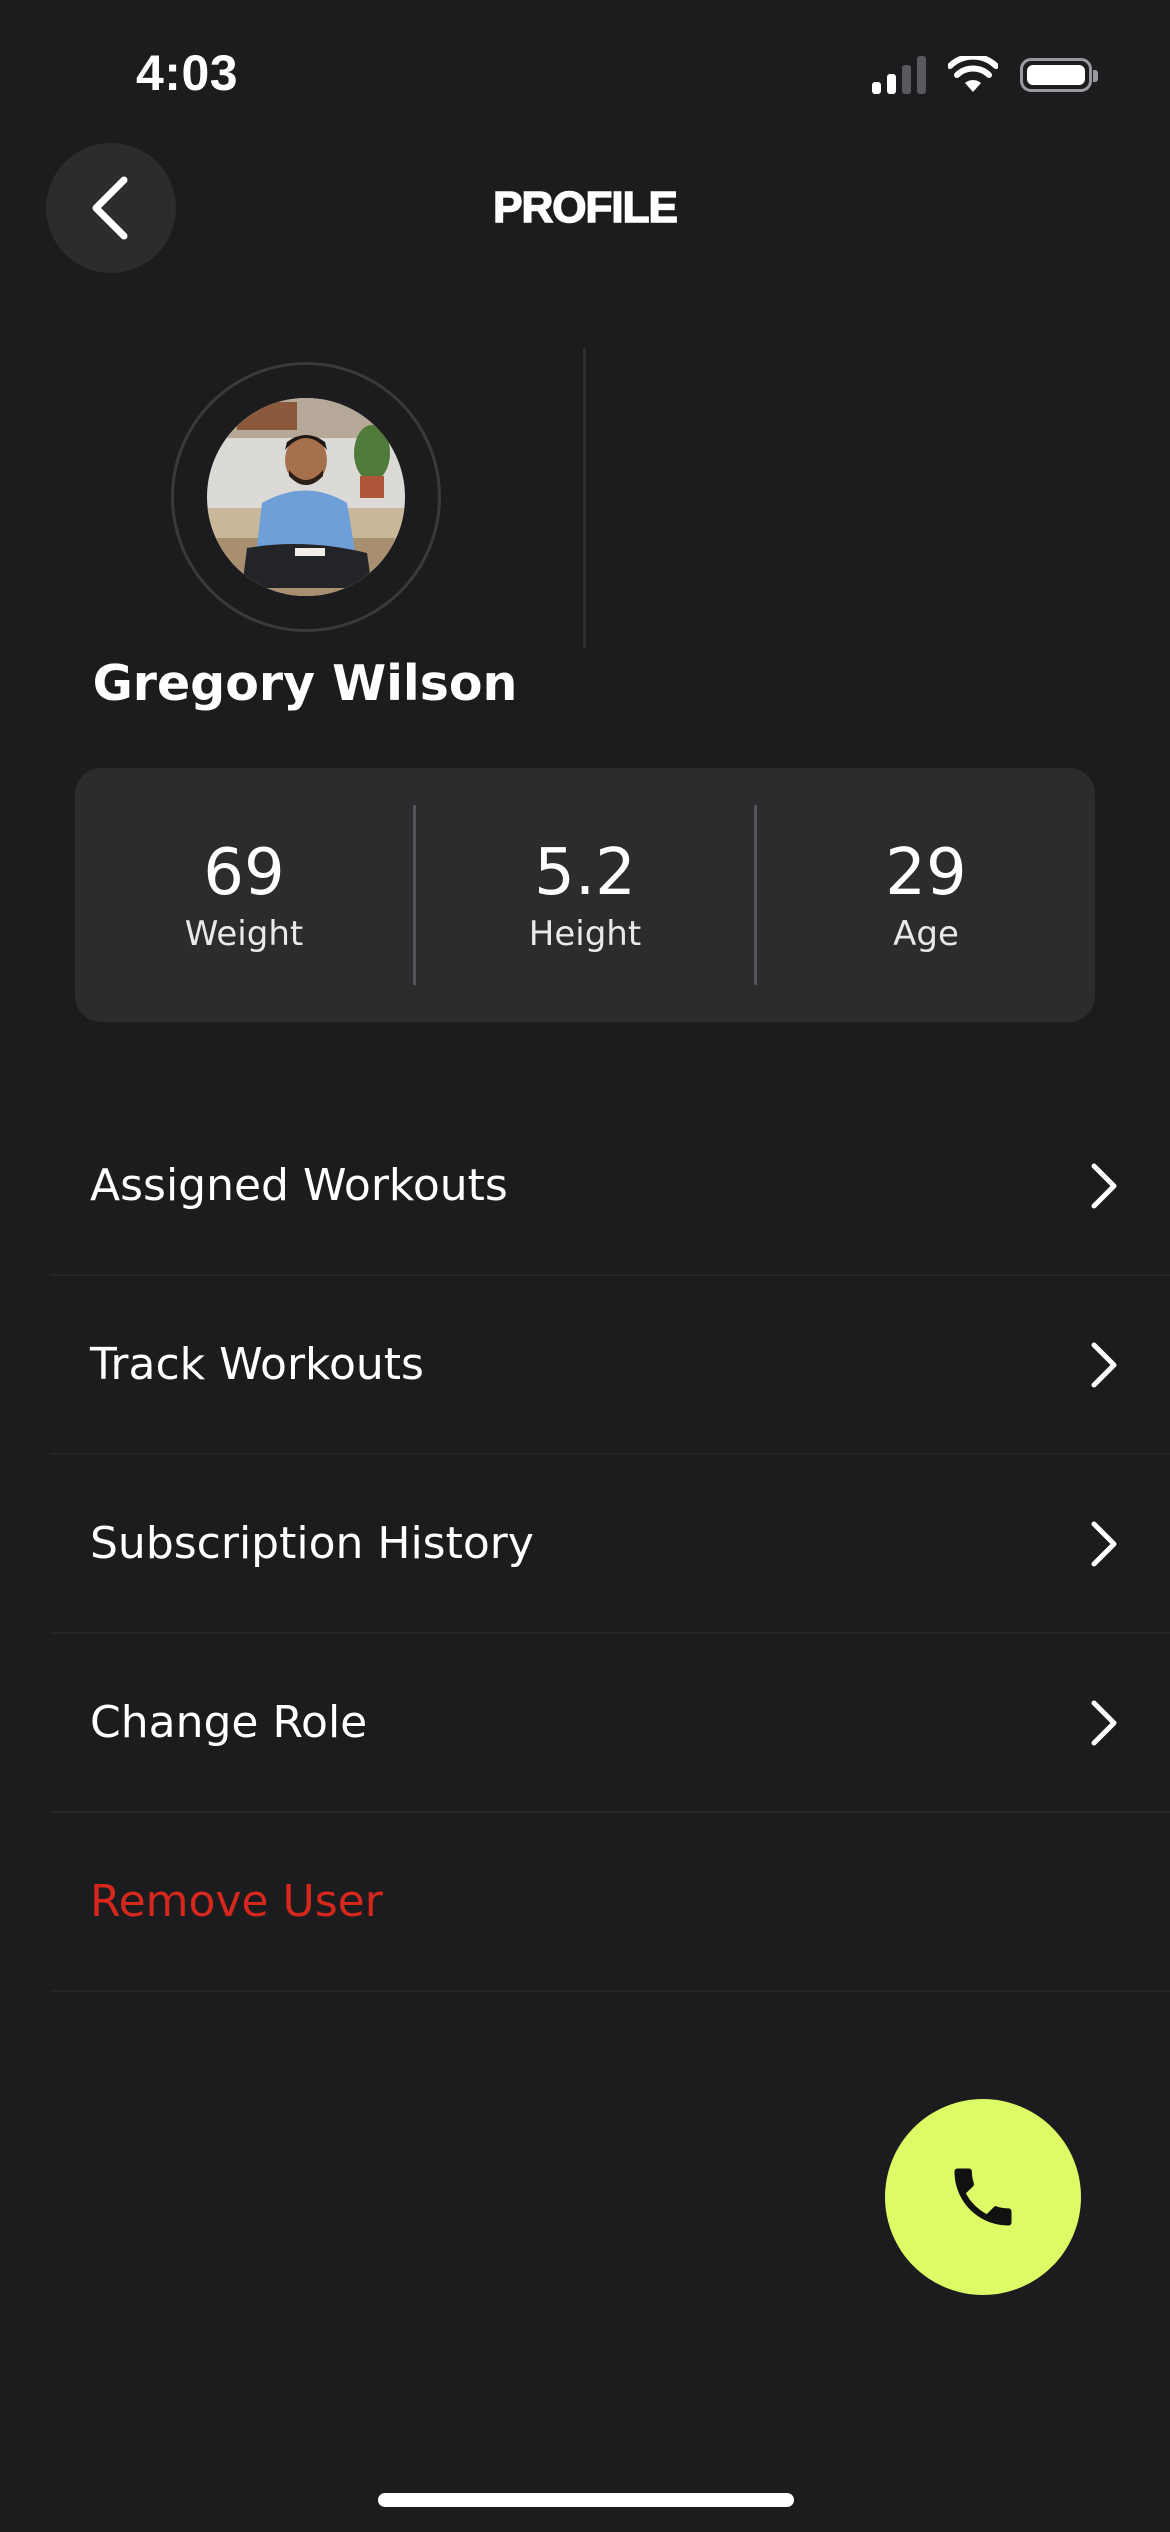  Describe the element at coordinates (610, 1723) in the screenshot. I see `menu-item-change-role: Change Role` at that location.